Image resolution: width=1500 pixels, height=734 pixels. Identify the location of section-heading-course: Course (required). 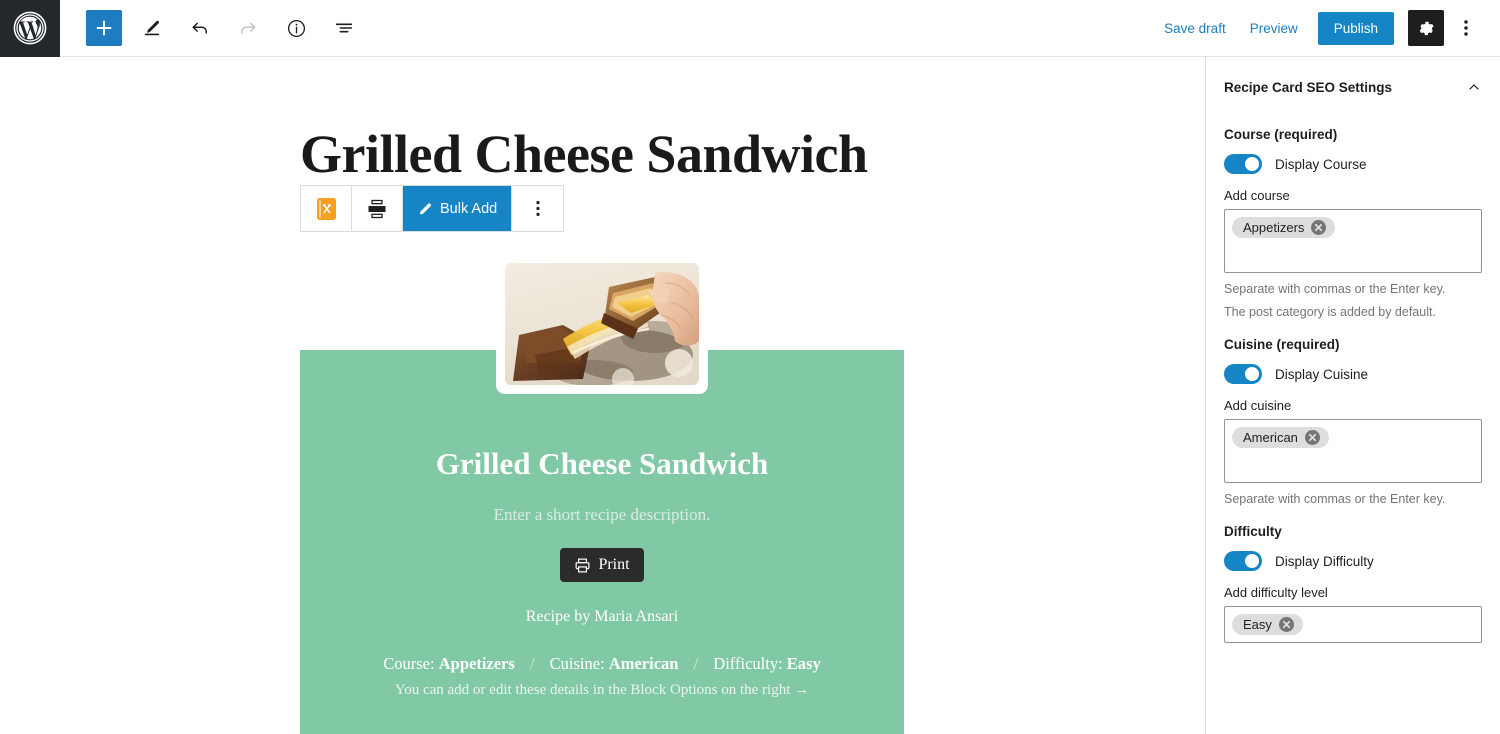
(1281, 134).